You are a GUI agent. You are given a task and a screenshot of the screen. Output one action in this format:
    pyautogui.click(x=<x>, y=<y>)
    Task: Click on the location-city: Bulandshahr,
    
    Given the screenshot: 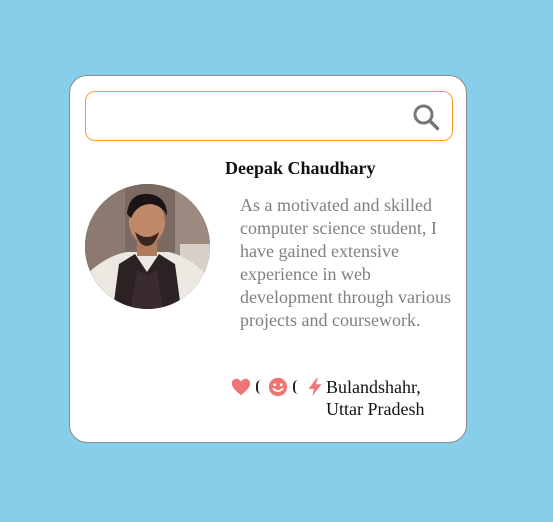 What is the action you would take?
    pyautogui.click(x=373, y=387)
    